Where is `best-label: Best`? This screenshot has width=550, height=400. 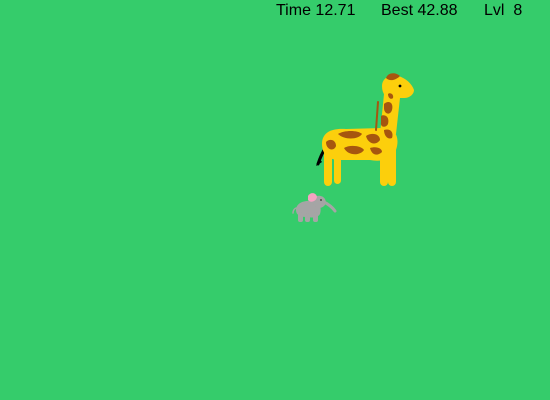 best-label: Best is located at coordinates (397, 10).